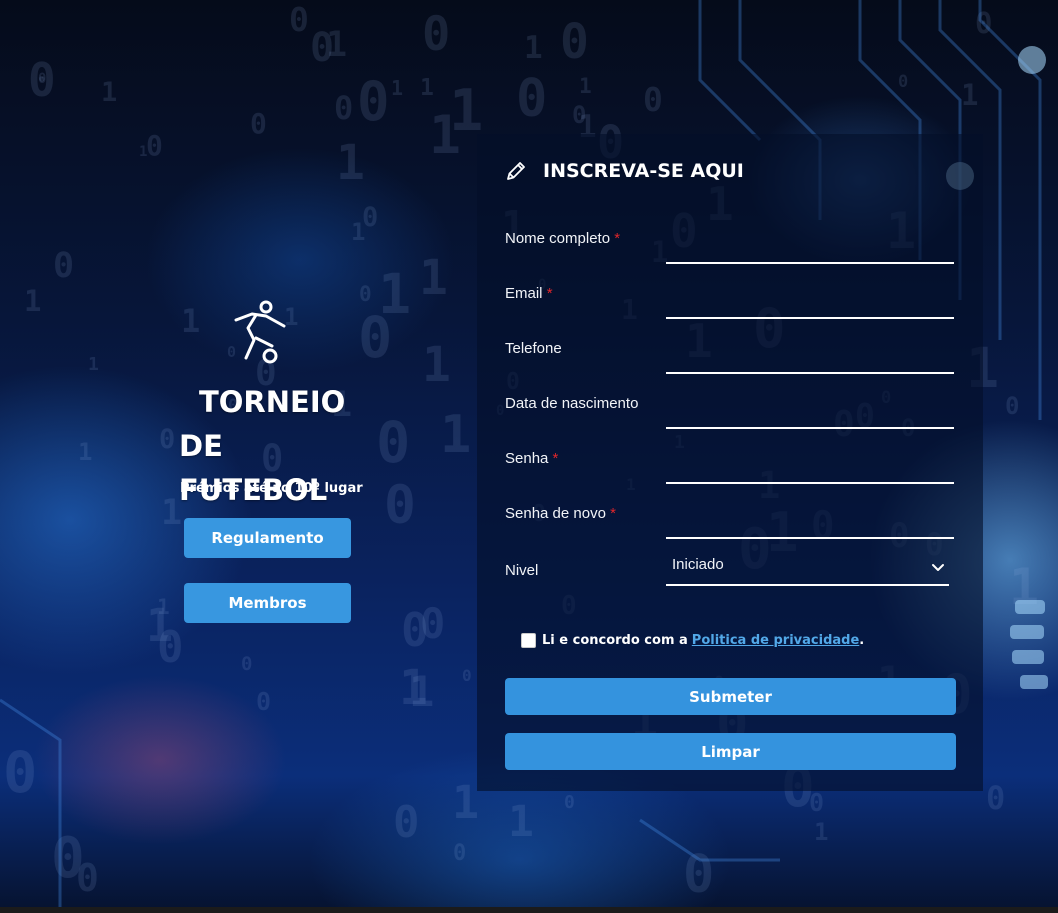  What do you see at coordinates (807, 568) in the screenshot?
I see `nivel-select: Iniciado` at bounding box center [807, 568].